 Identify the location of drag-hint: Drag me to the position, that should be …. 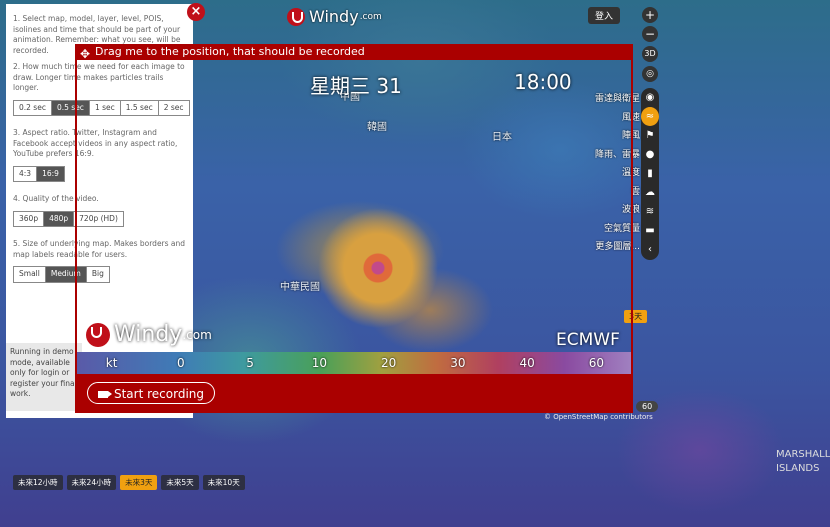
(230, 51).